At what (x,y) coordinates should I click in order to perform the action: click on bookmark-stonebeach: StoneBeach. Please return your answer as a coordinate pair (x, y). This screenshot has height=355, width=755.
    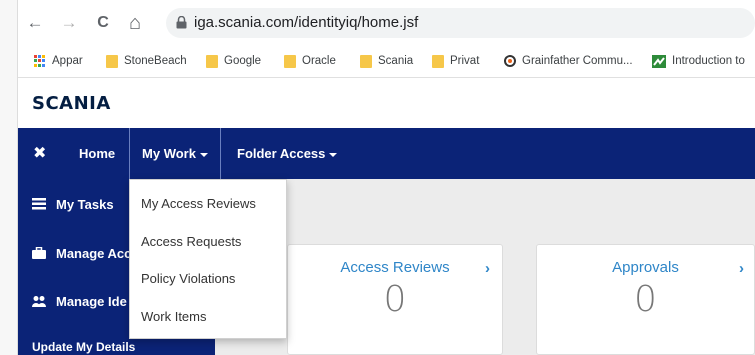
    Looking at the image, I should click on (146, 61).